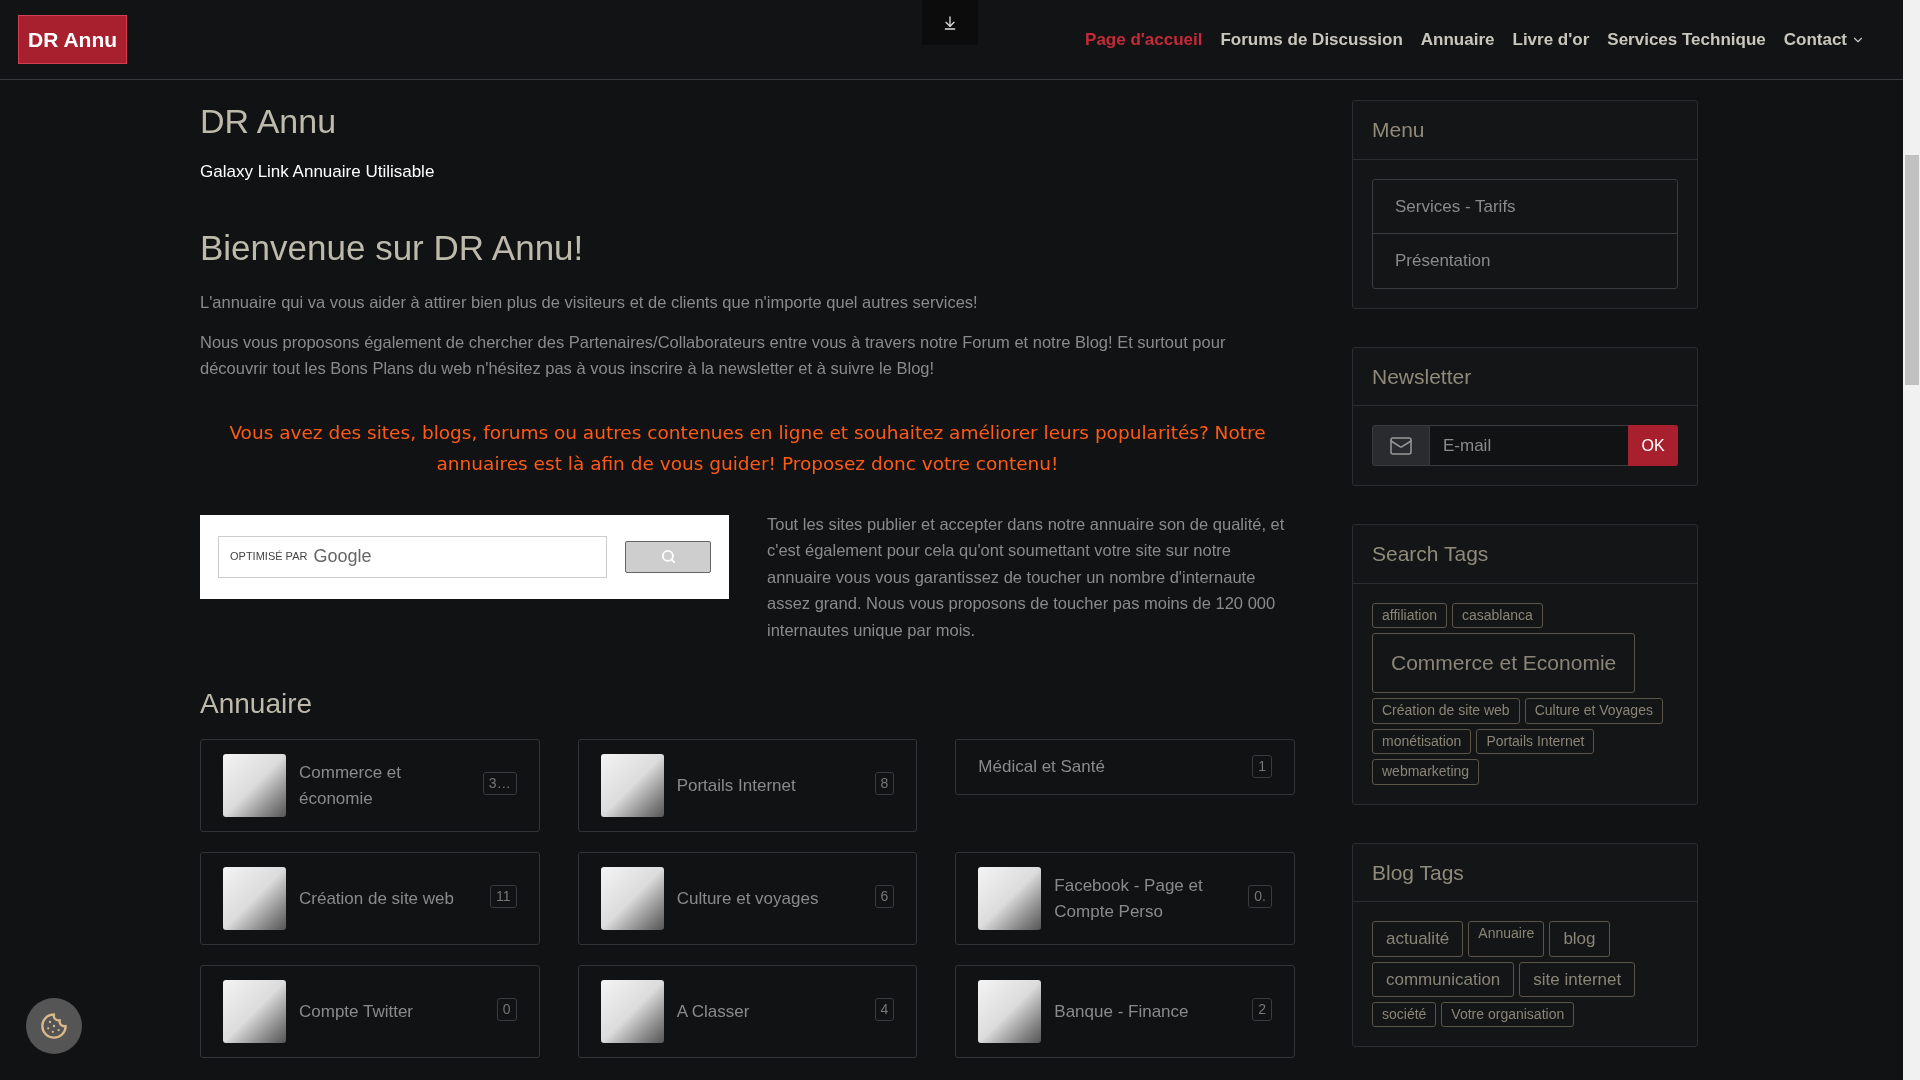  I want to click on welcome-heading: Bienvenue sur DR Annu!, so click(392, 248).